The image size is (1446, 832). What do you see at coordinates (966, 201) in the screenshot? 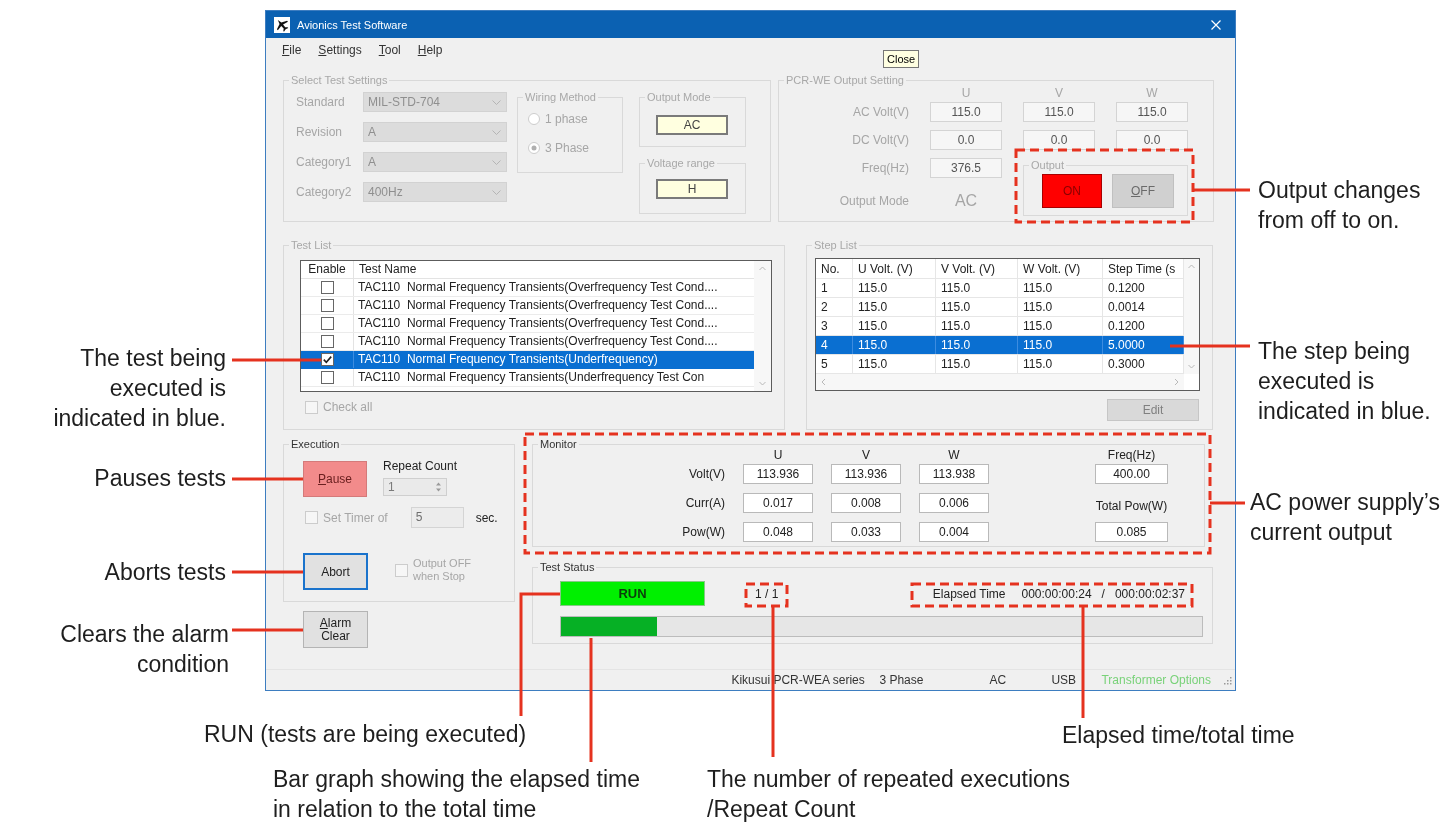
I see `output-mode-value: AC` at bounding box center [966, 201].